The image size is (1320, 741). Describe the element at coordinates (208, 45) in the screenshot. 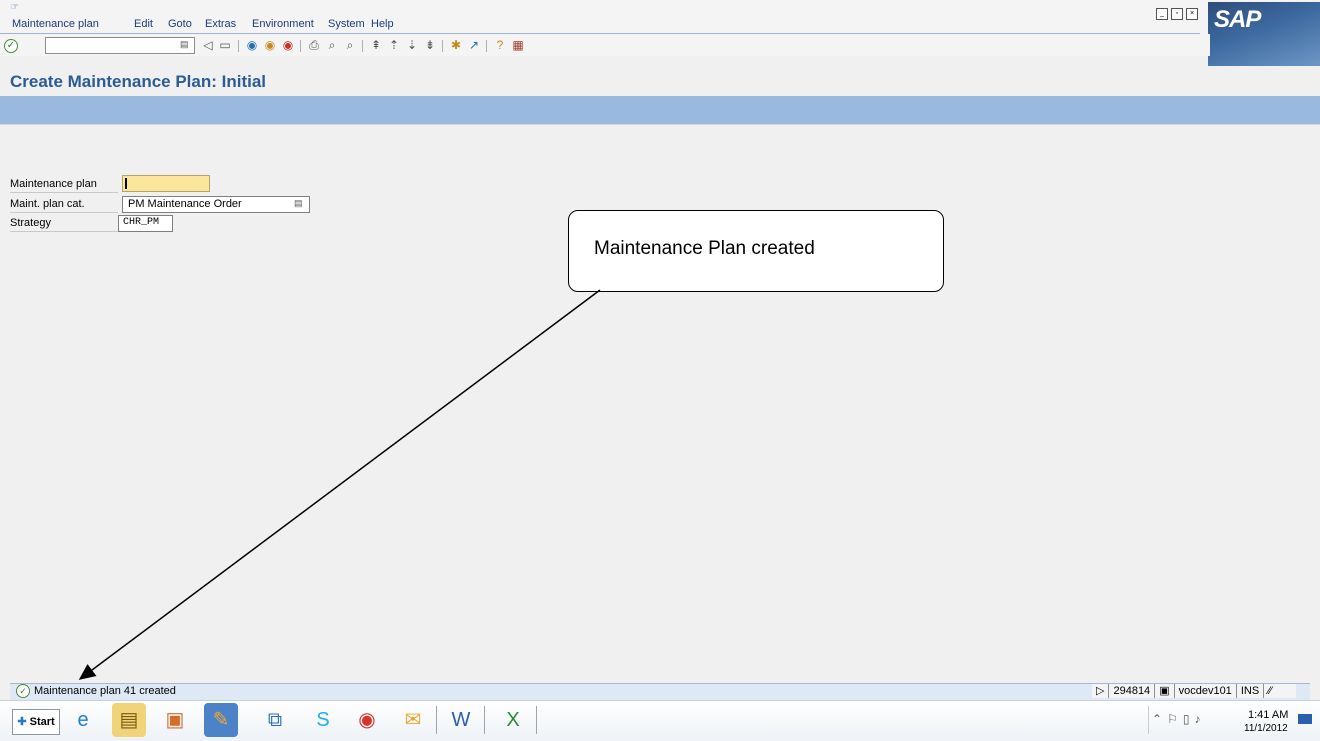

I see `previous-icon: ◁` at that location.